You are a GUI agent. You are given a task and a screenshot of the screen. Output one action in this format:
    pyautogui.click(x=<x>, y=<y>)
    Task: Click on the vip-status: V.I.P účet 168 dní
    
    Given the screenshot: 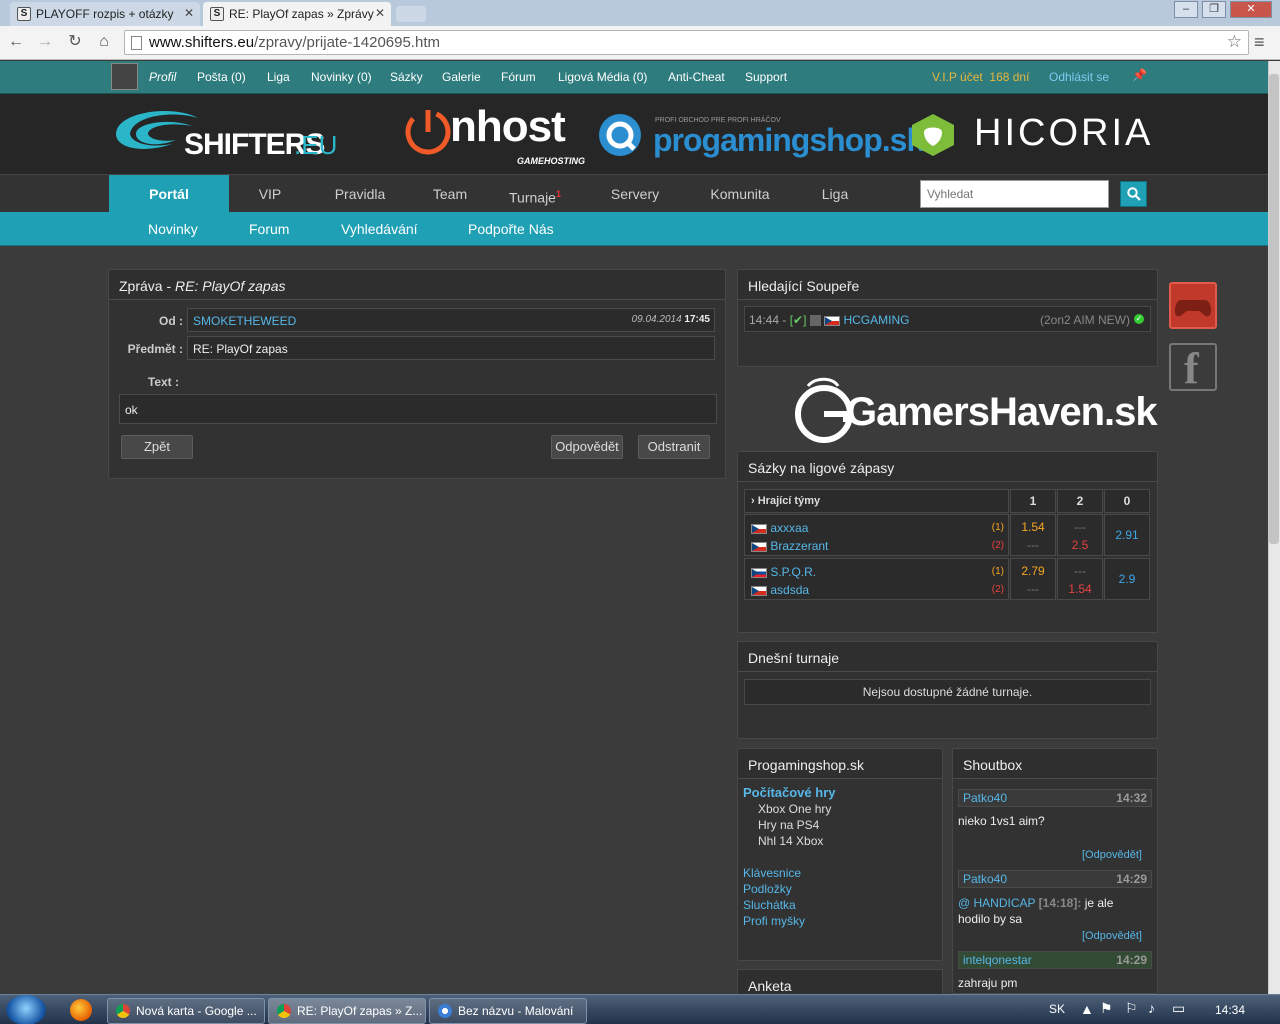 What is the action you would take?
    pyautogui.click(x=980, y=77)
    